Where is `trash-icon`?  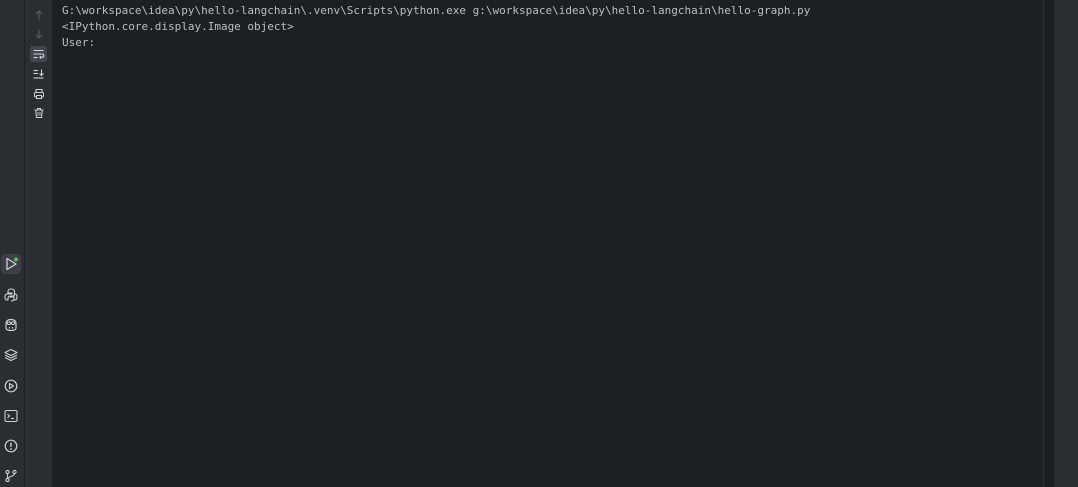
trash-icon is located at coordinates (39, 113).